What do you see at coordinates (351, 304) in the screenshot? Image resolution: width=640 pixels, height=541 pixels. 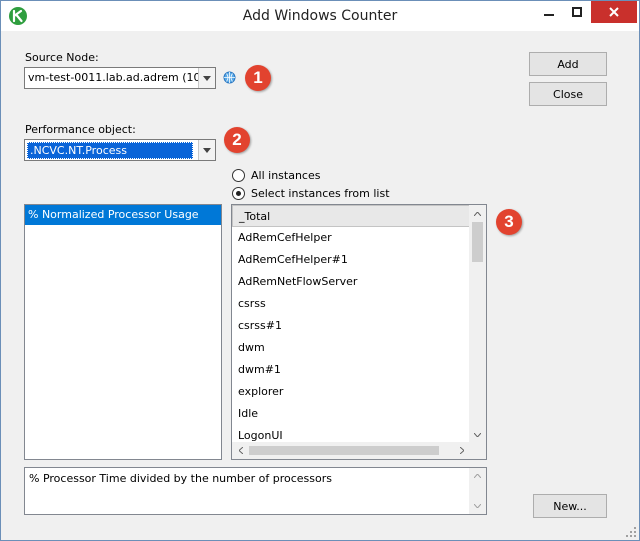 I see `instance-item: csrss` at bounding box center [351, 304].